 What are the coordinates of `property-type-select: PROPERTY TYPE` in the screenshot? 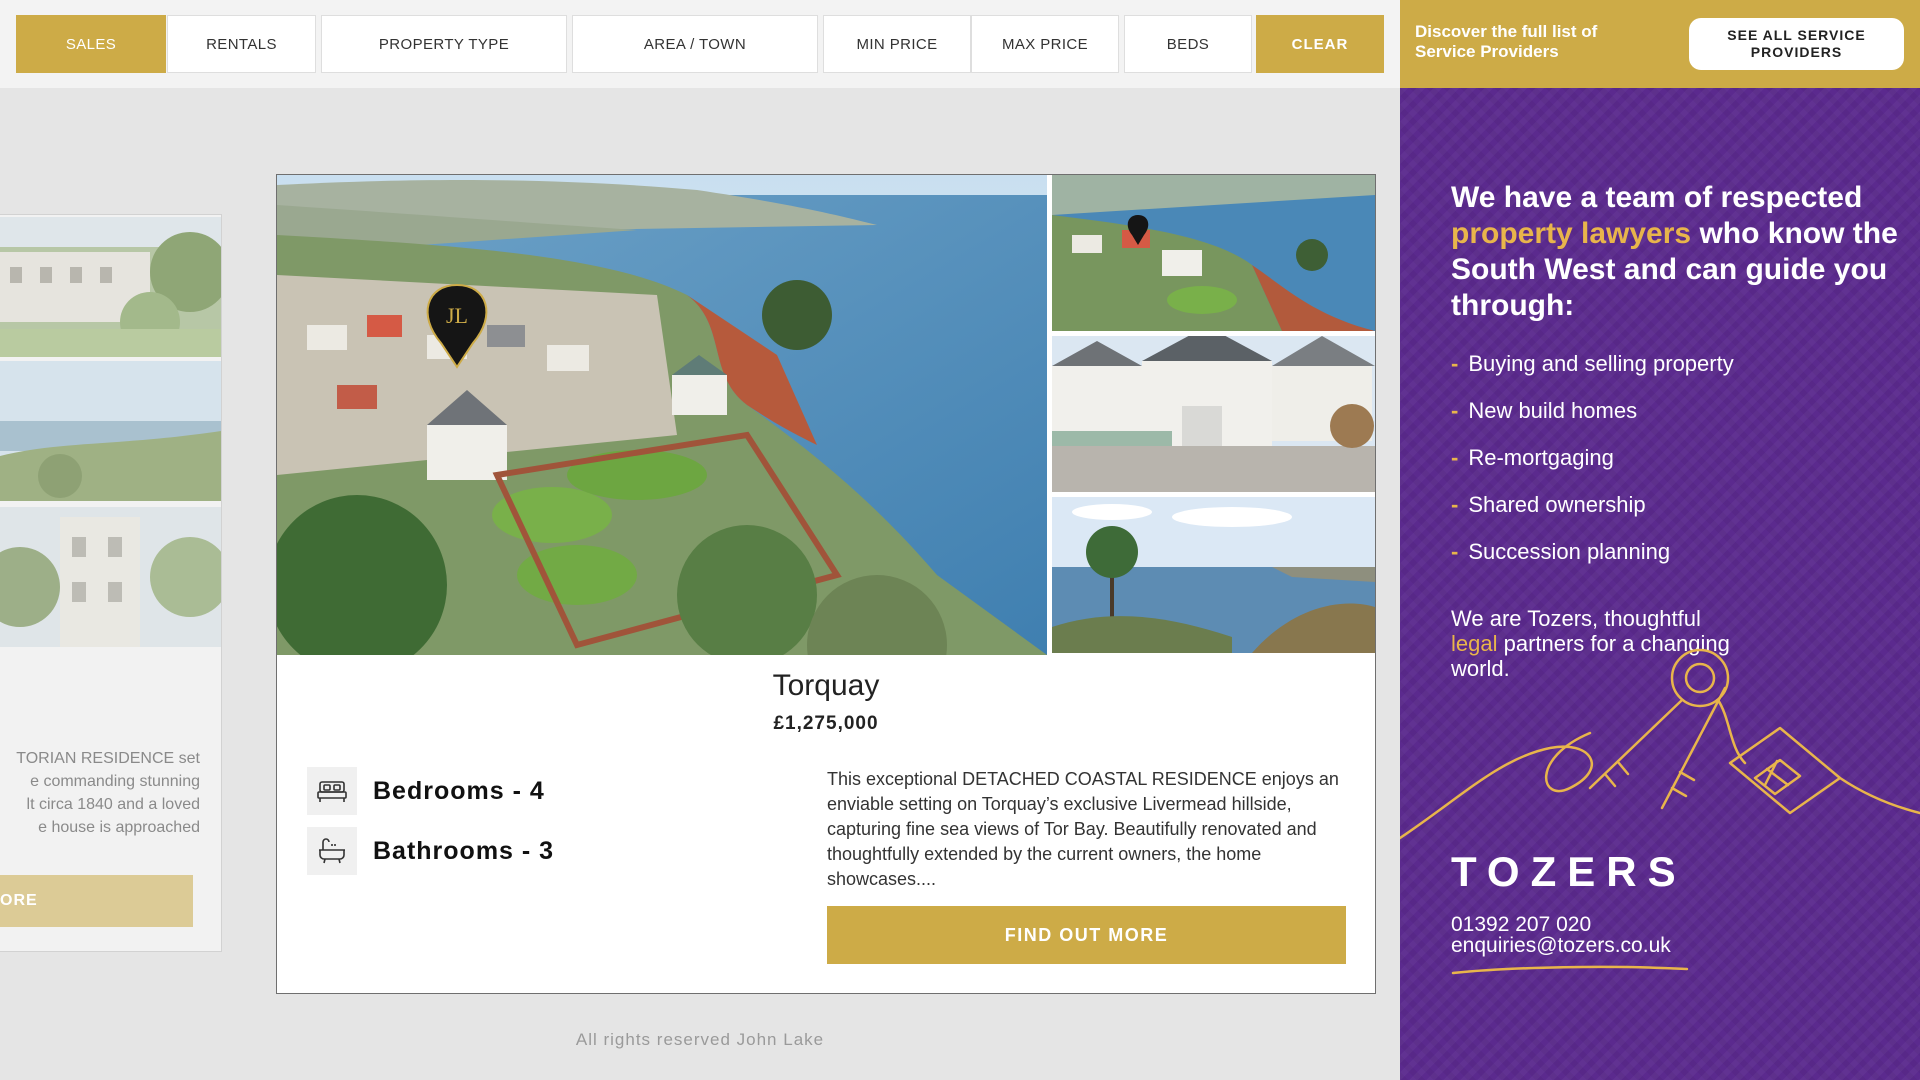 It's located at (444, 44).